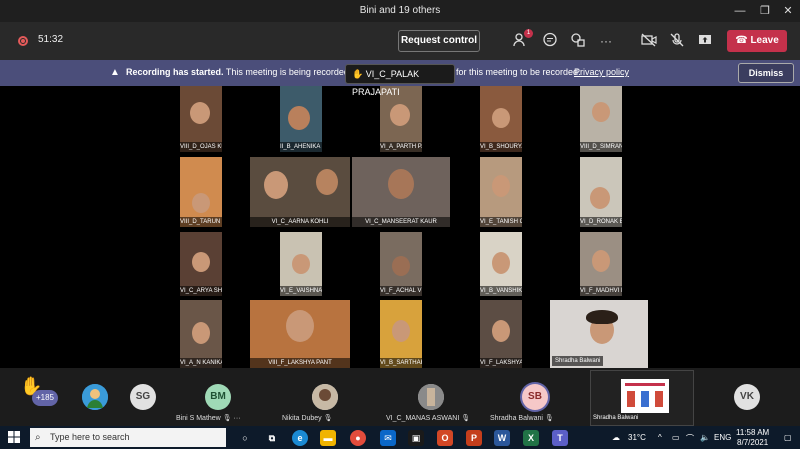 This screenshot has width=800, height=449. What do you see at coordinates (606, 41) in the screenshot?
I see `more-actions-icon: ···` at bounding box center [606, 41].